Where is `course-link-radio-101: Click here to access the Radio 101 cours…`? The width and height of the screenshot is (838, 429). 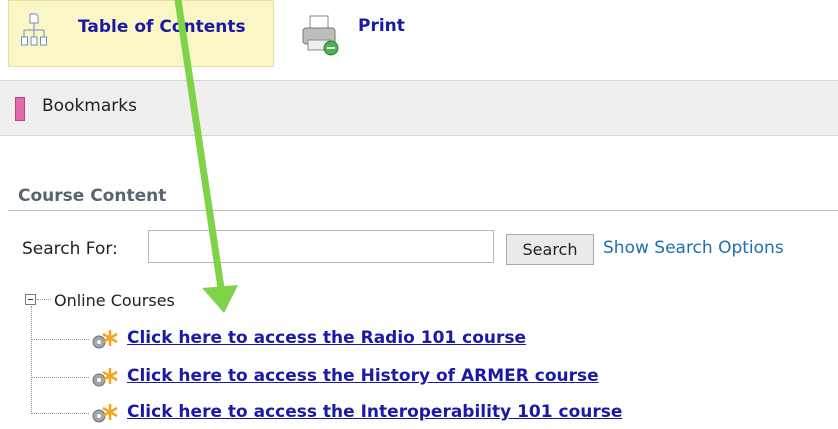
course-link-radio-101: Click here to access the Radio 101 cours… is located at coordinates (326, 338).